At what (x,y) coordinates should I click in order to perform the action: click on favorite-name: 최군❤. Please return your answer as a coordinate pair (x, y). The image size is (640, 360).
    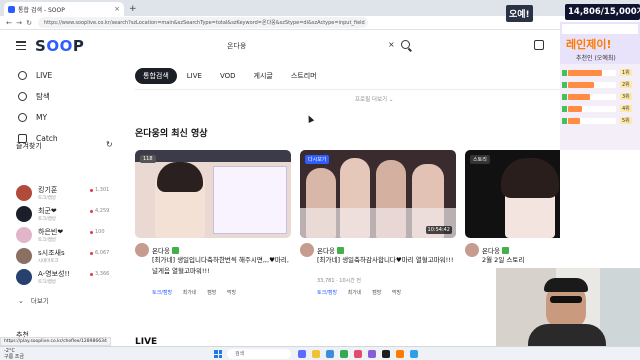
    Looking at the image, I should click on (47, 211).